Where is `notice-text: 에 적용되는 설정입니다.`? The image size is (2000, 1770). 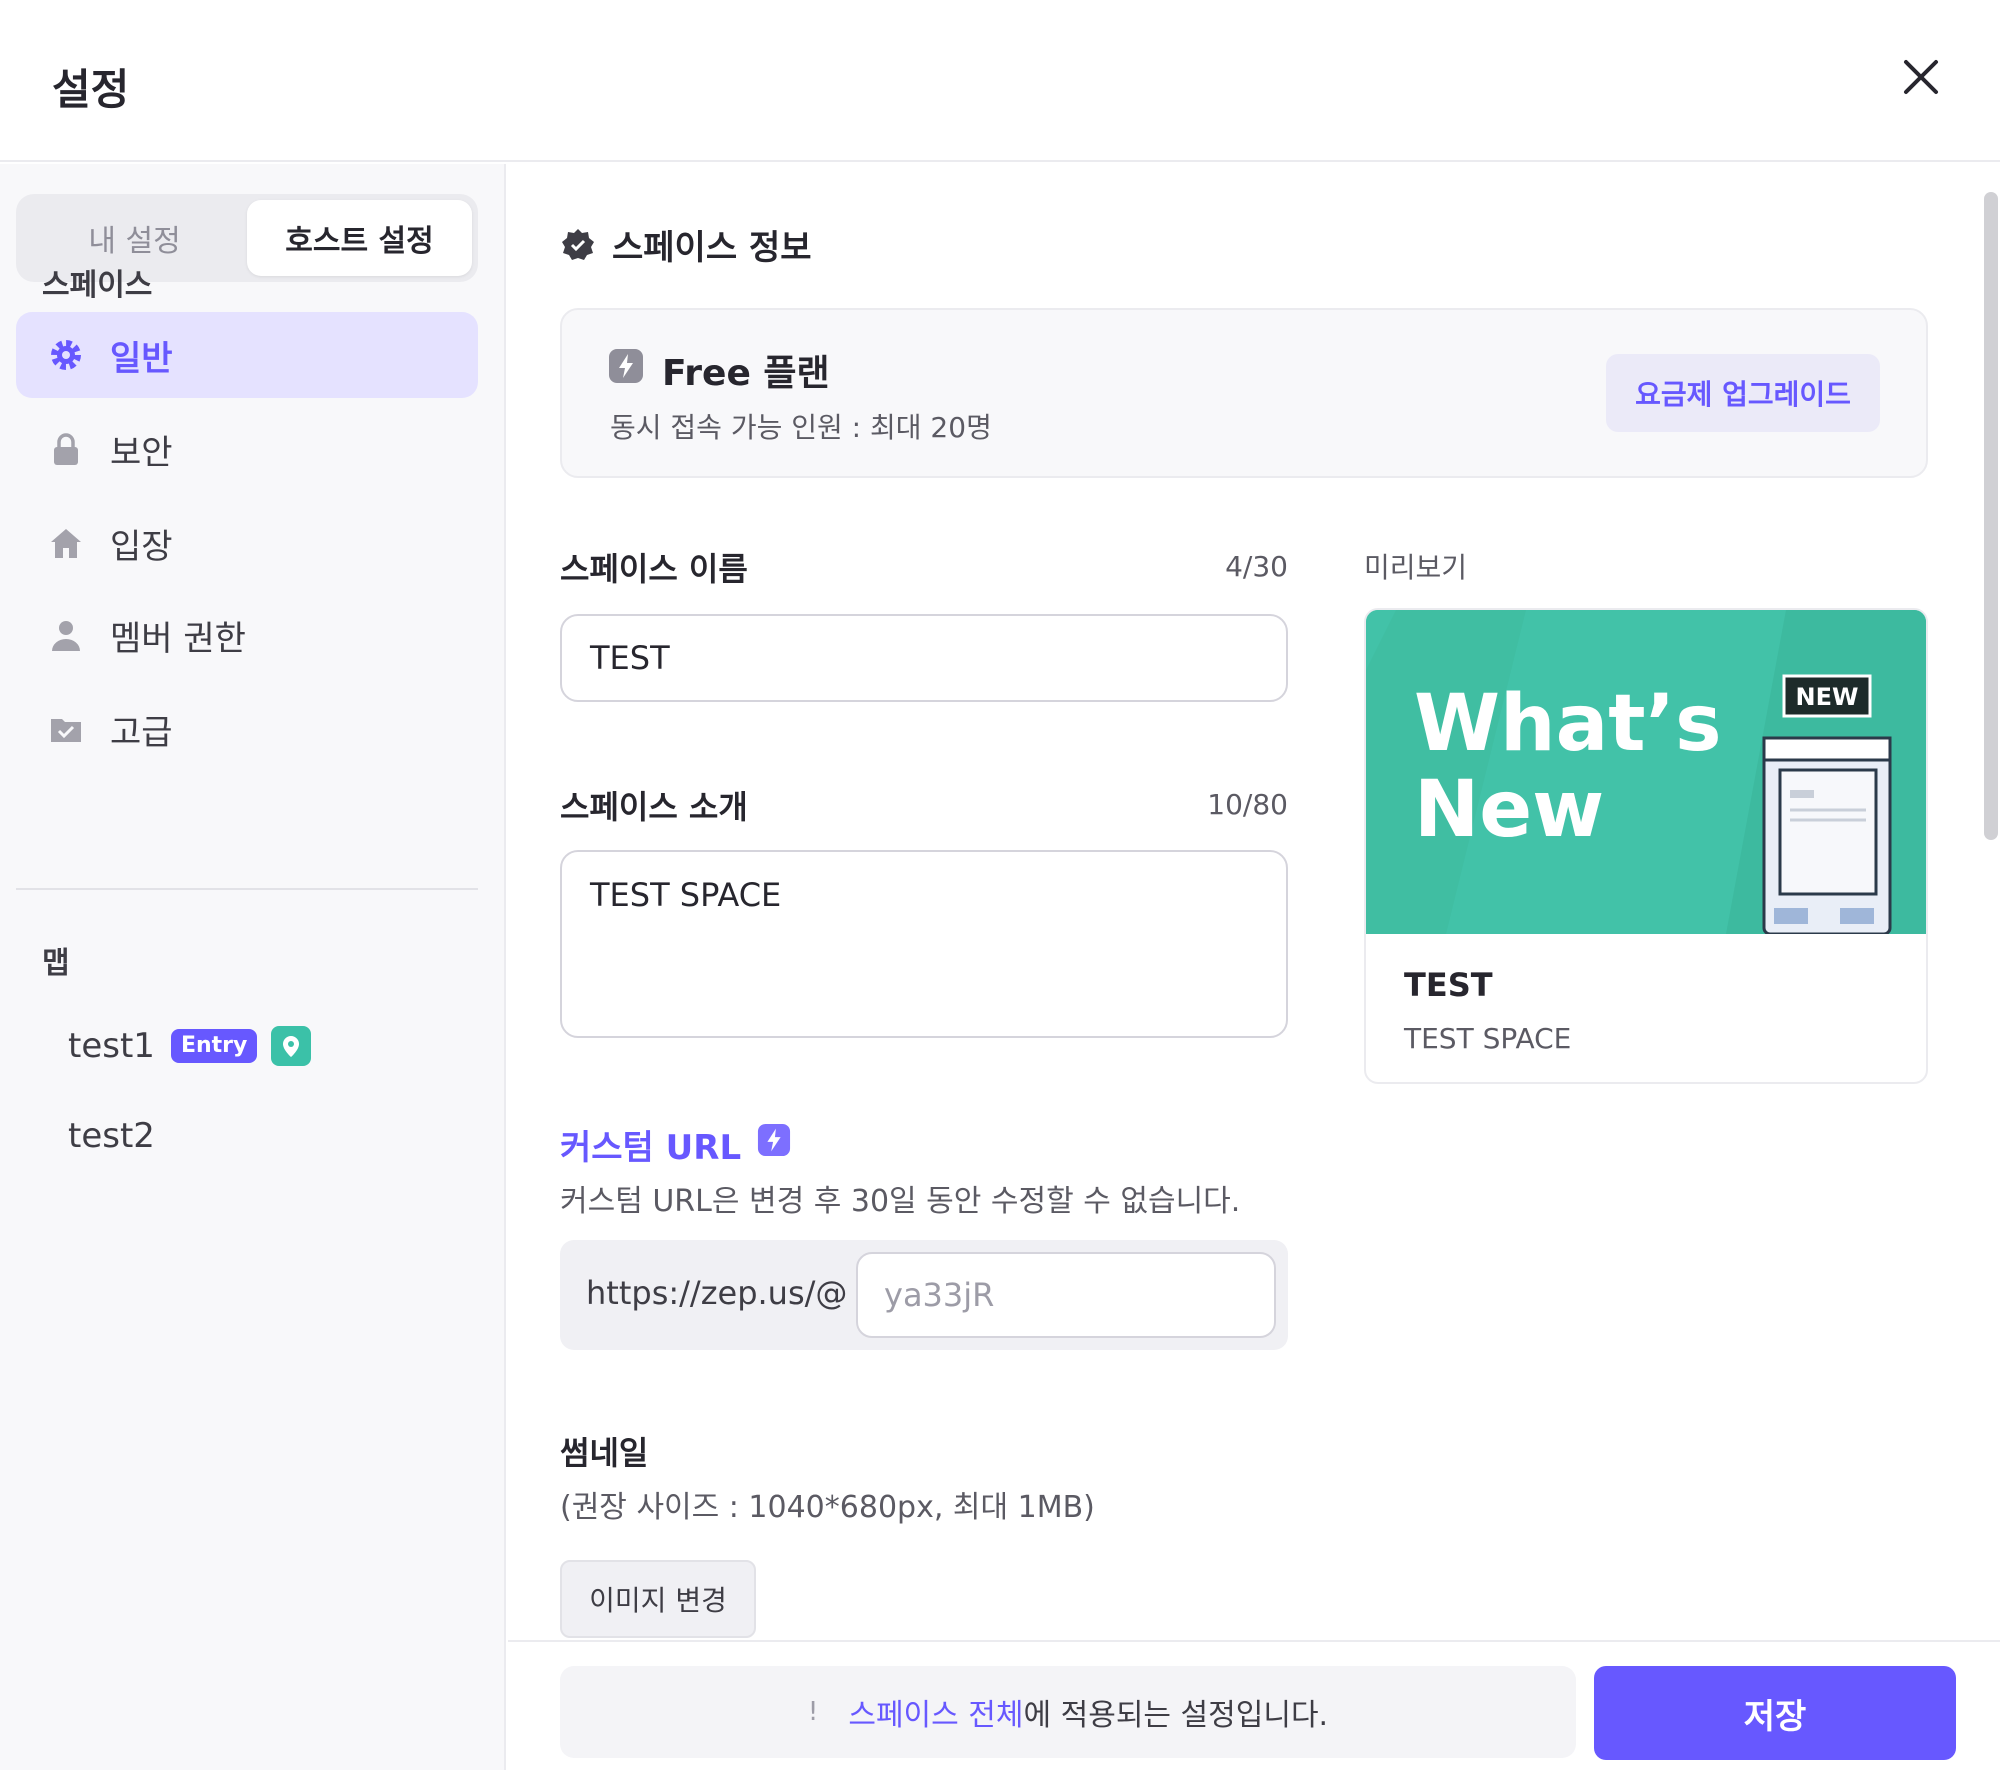
notice-text: 에 적용되는 설정입니다. is located at coordinates (1176, 1715).